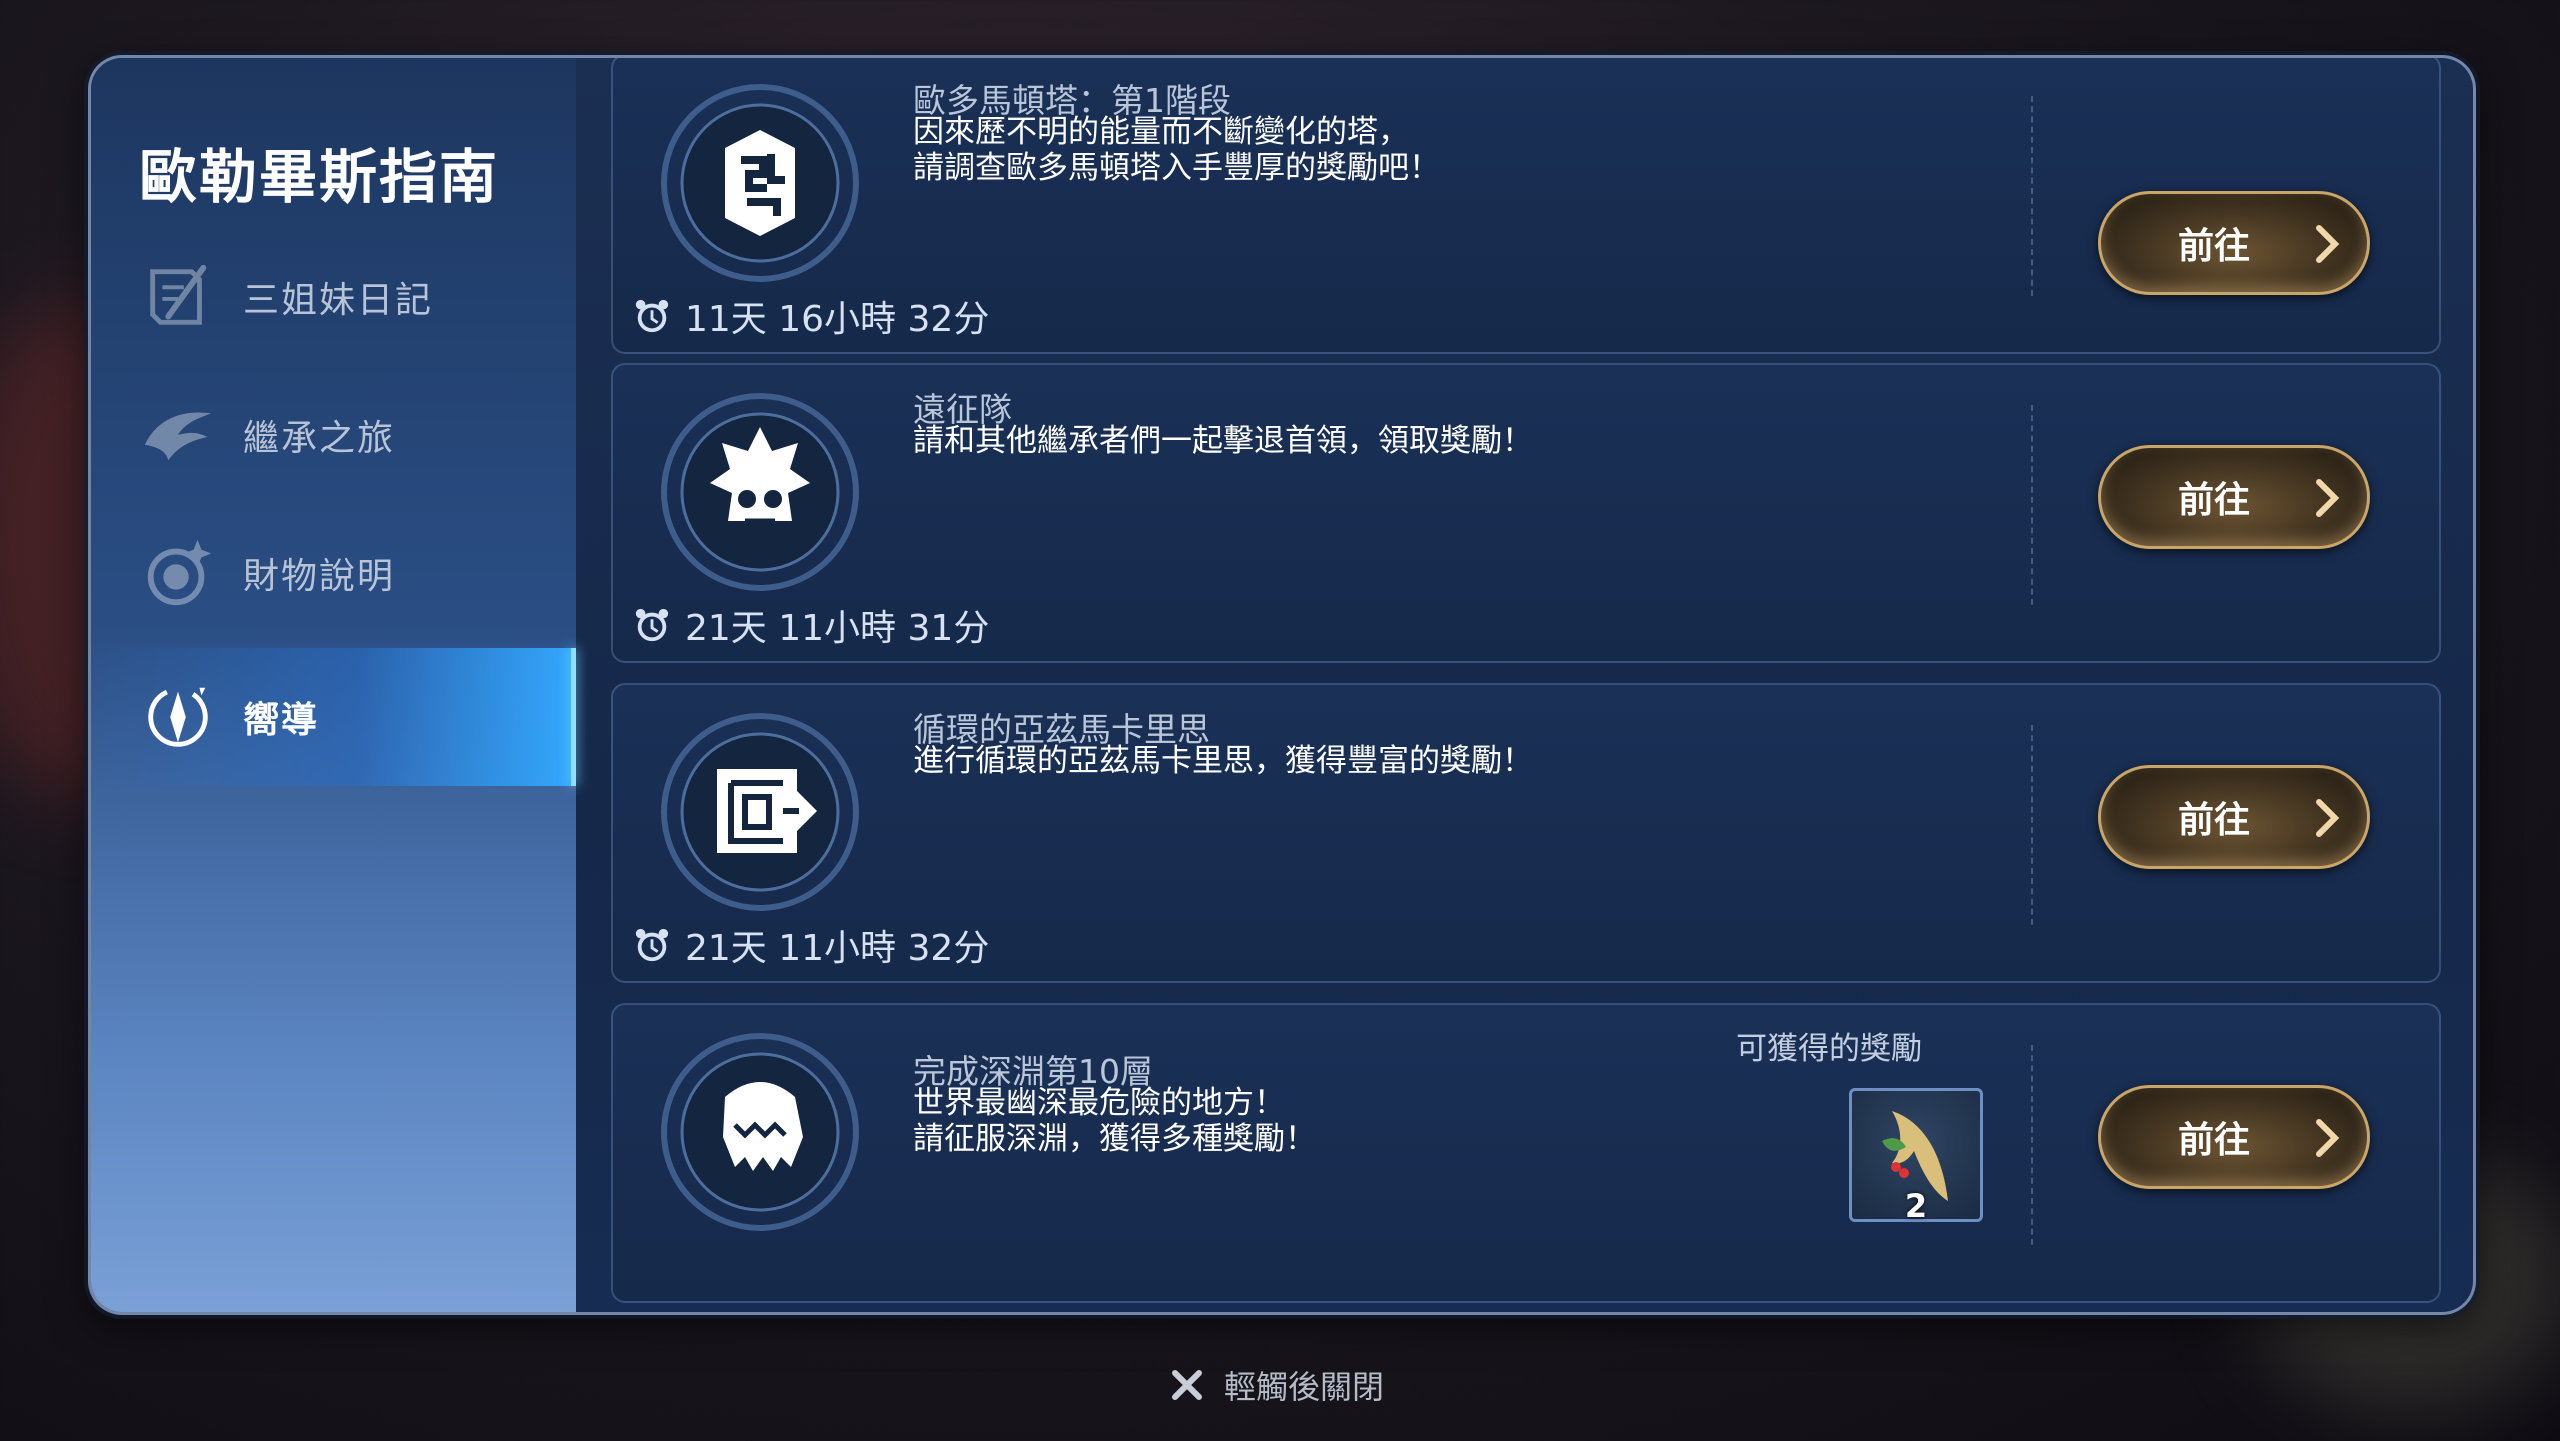 The width and height of the screenshot is (2560, 1441). Describe the element at coordinates (179, 572) in the screenshot. I see `gem-orb-icon` at that location.